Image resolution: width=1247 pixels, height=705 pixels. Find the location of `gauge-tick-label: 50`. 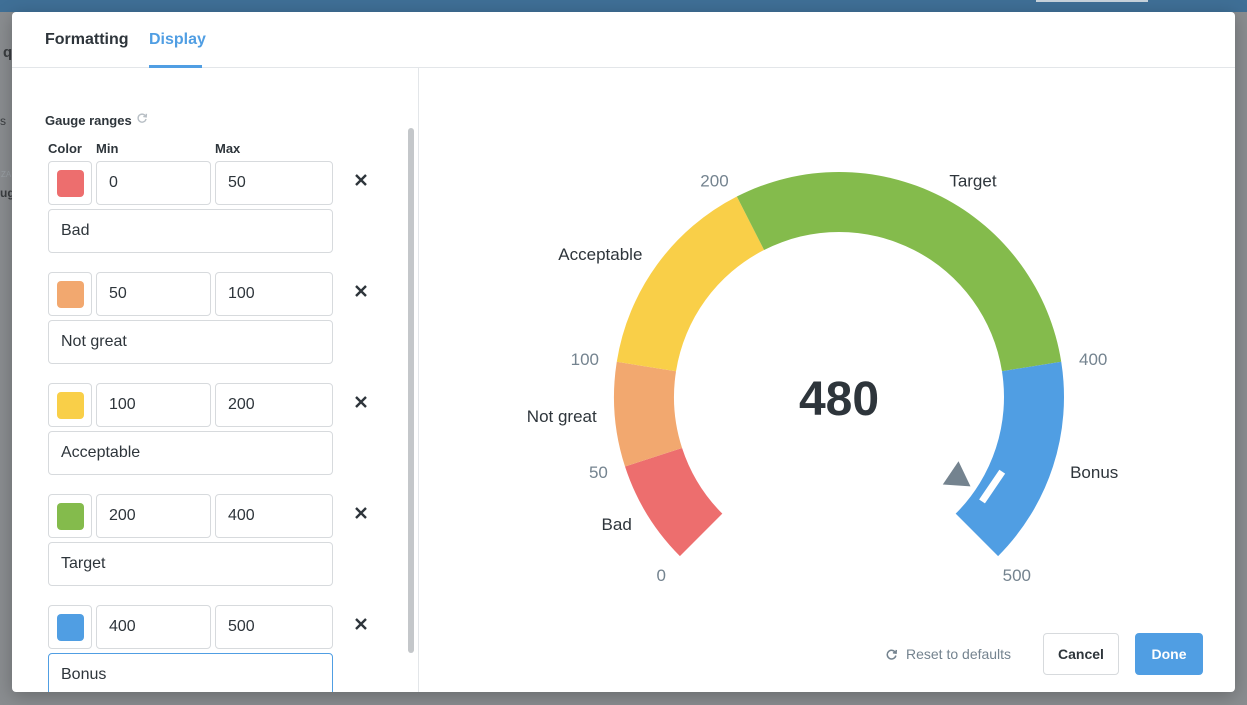

gauge-tick-label: 50 is located at coordinates (598, 472).